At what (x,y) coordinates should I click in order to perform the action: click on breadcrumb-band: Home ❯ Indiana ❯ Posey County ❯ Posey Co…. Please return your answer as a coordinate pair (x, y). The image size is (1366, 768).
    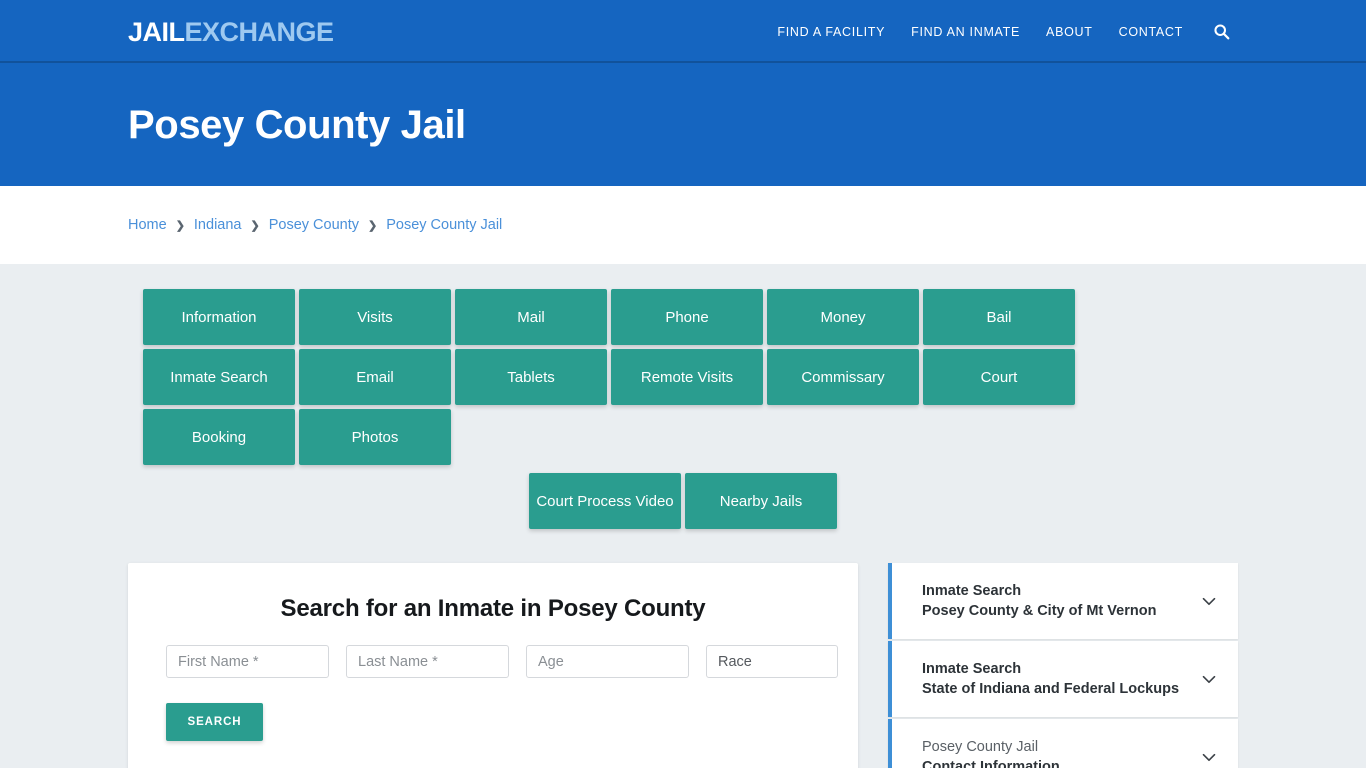
    Looking at the image, I should click on (683, 225).